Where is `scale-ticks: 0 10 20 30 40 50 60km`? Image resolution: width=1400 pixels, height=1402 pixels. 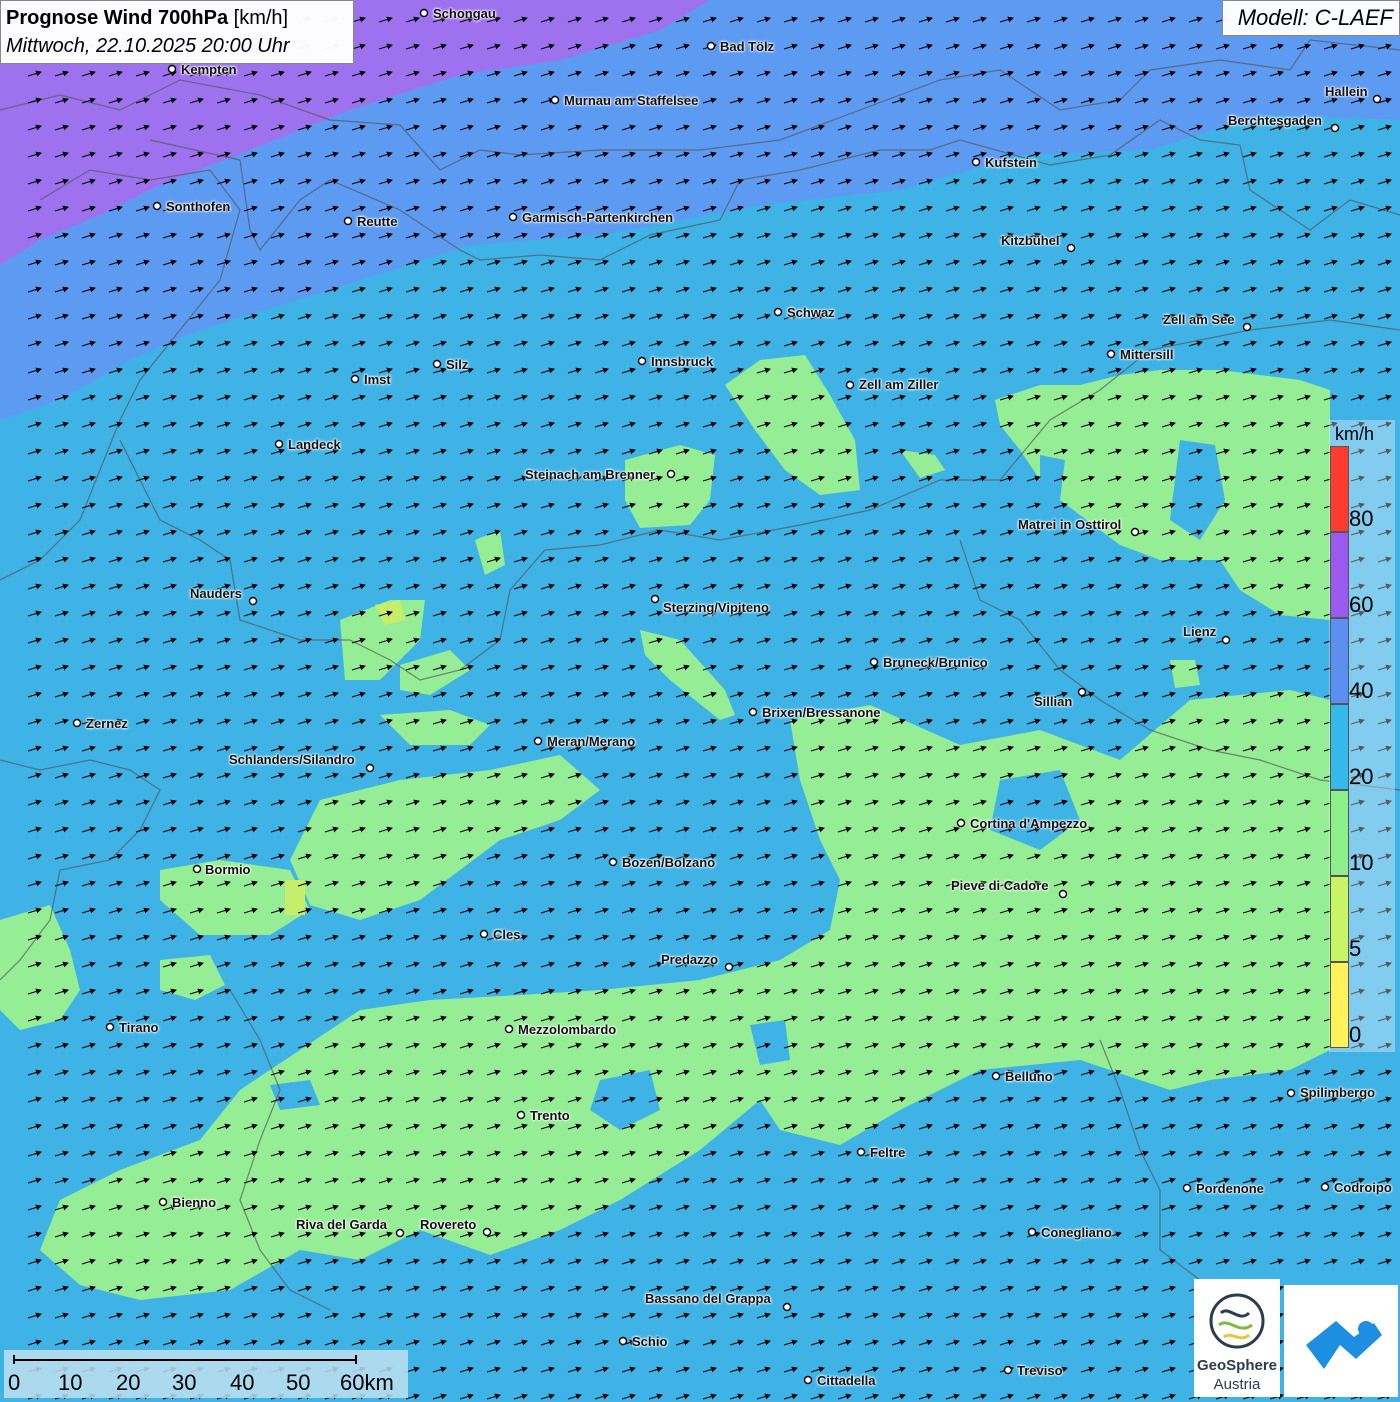
scale-ticks: 0 10 20 30 40 50 60km is located at coordinates (206, 1374).